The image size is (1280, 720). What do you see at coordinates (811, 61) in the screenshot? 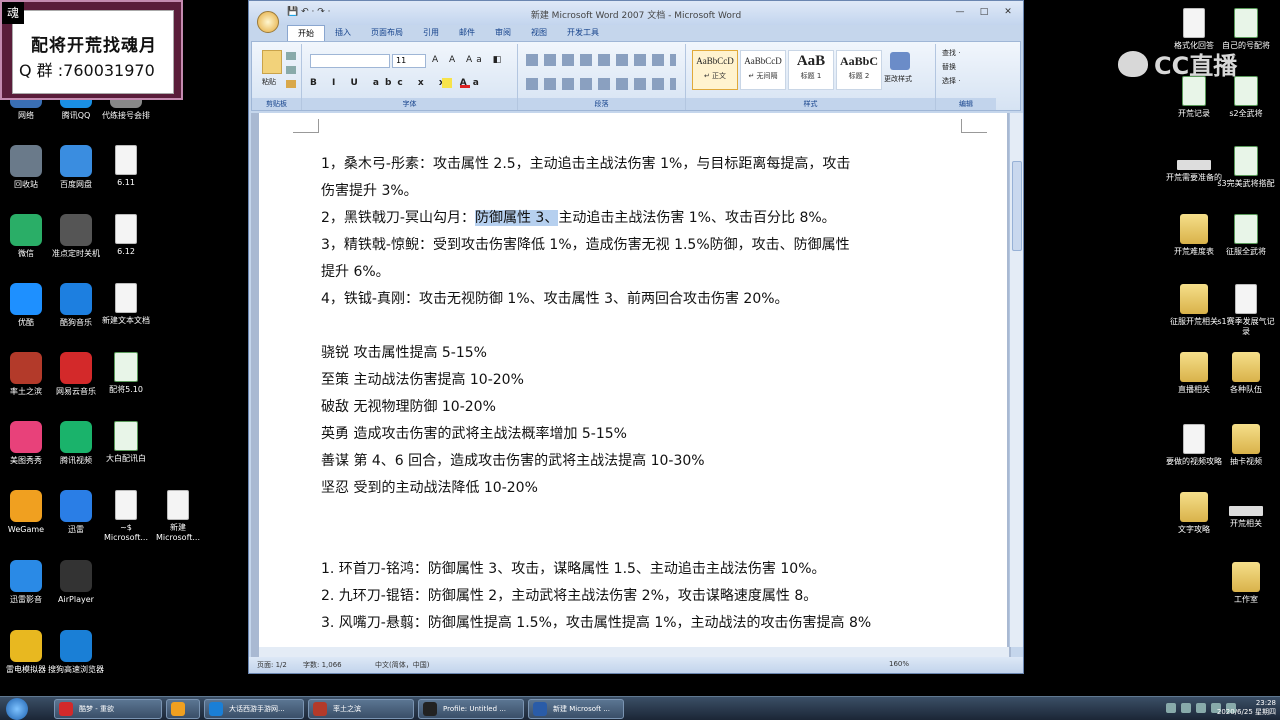
I see `style-heading1-sample: AaB` at bounding box center [811, 61].